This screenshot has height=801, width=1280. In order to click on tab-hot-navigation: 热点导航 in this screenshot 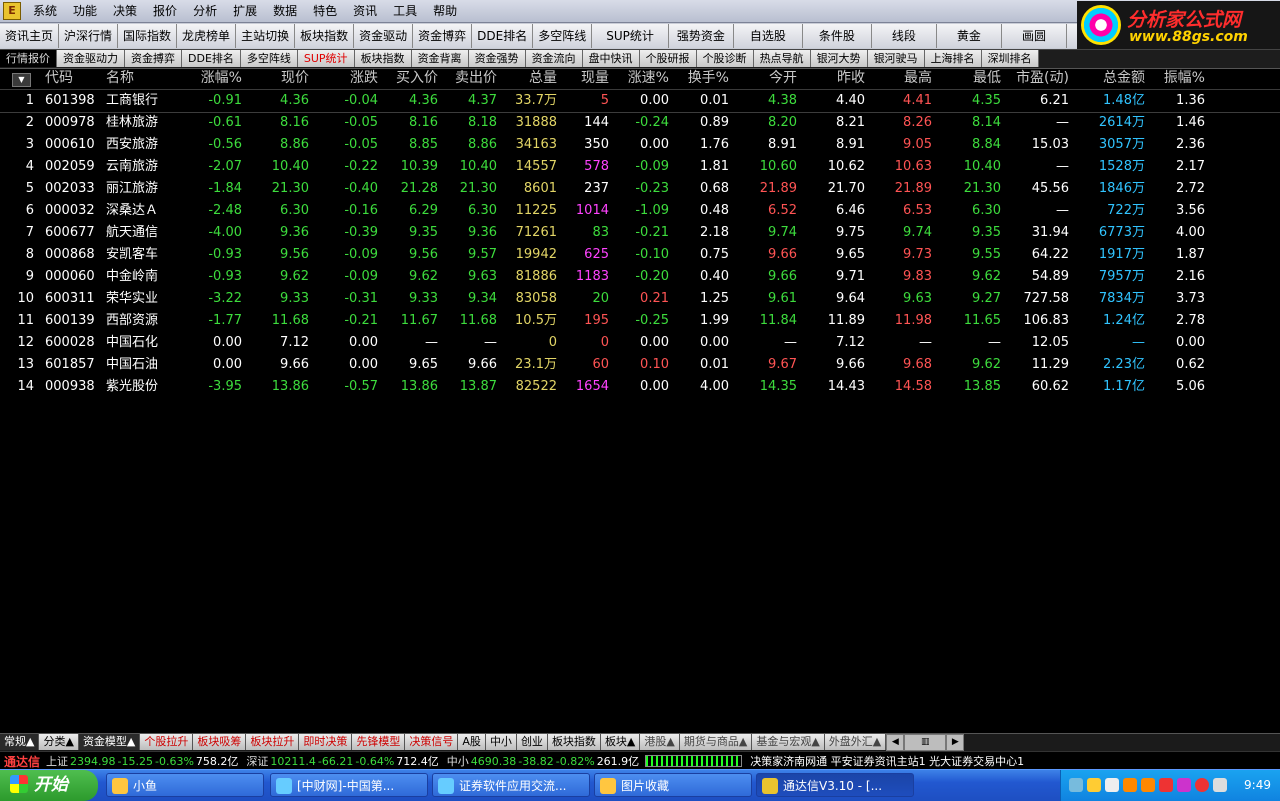, I will do `click(782, 58)`.